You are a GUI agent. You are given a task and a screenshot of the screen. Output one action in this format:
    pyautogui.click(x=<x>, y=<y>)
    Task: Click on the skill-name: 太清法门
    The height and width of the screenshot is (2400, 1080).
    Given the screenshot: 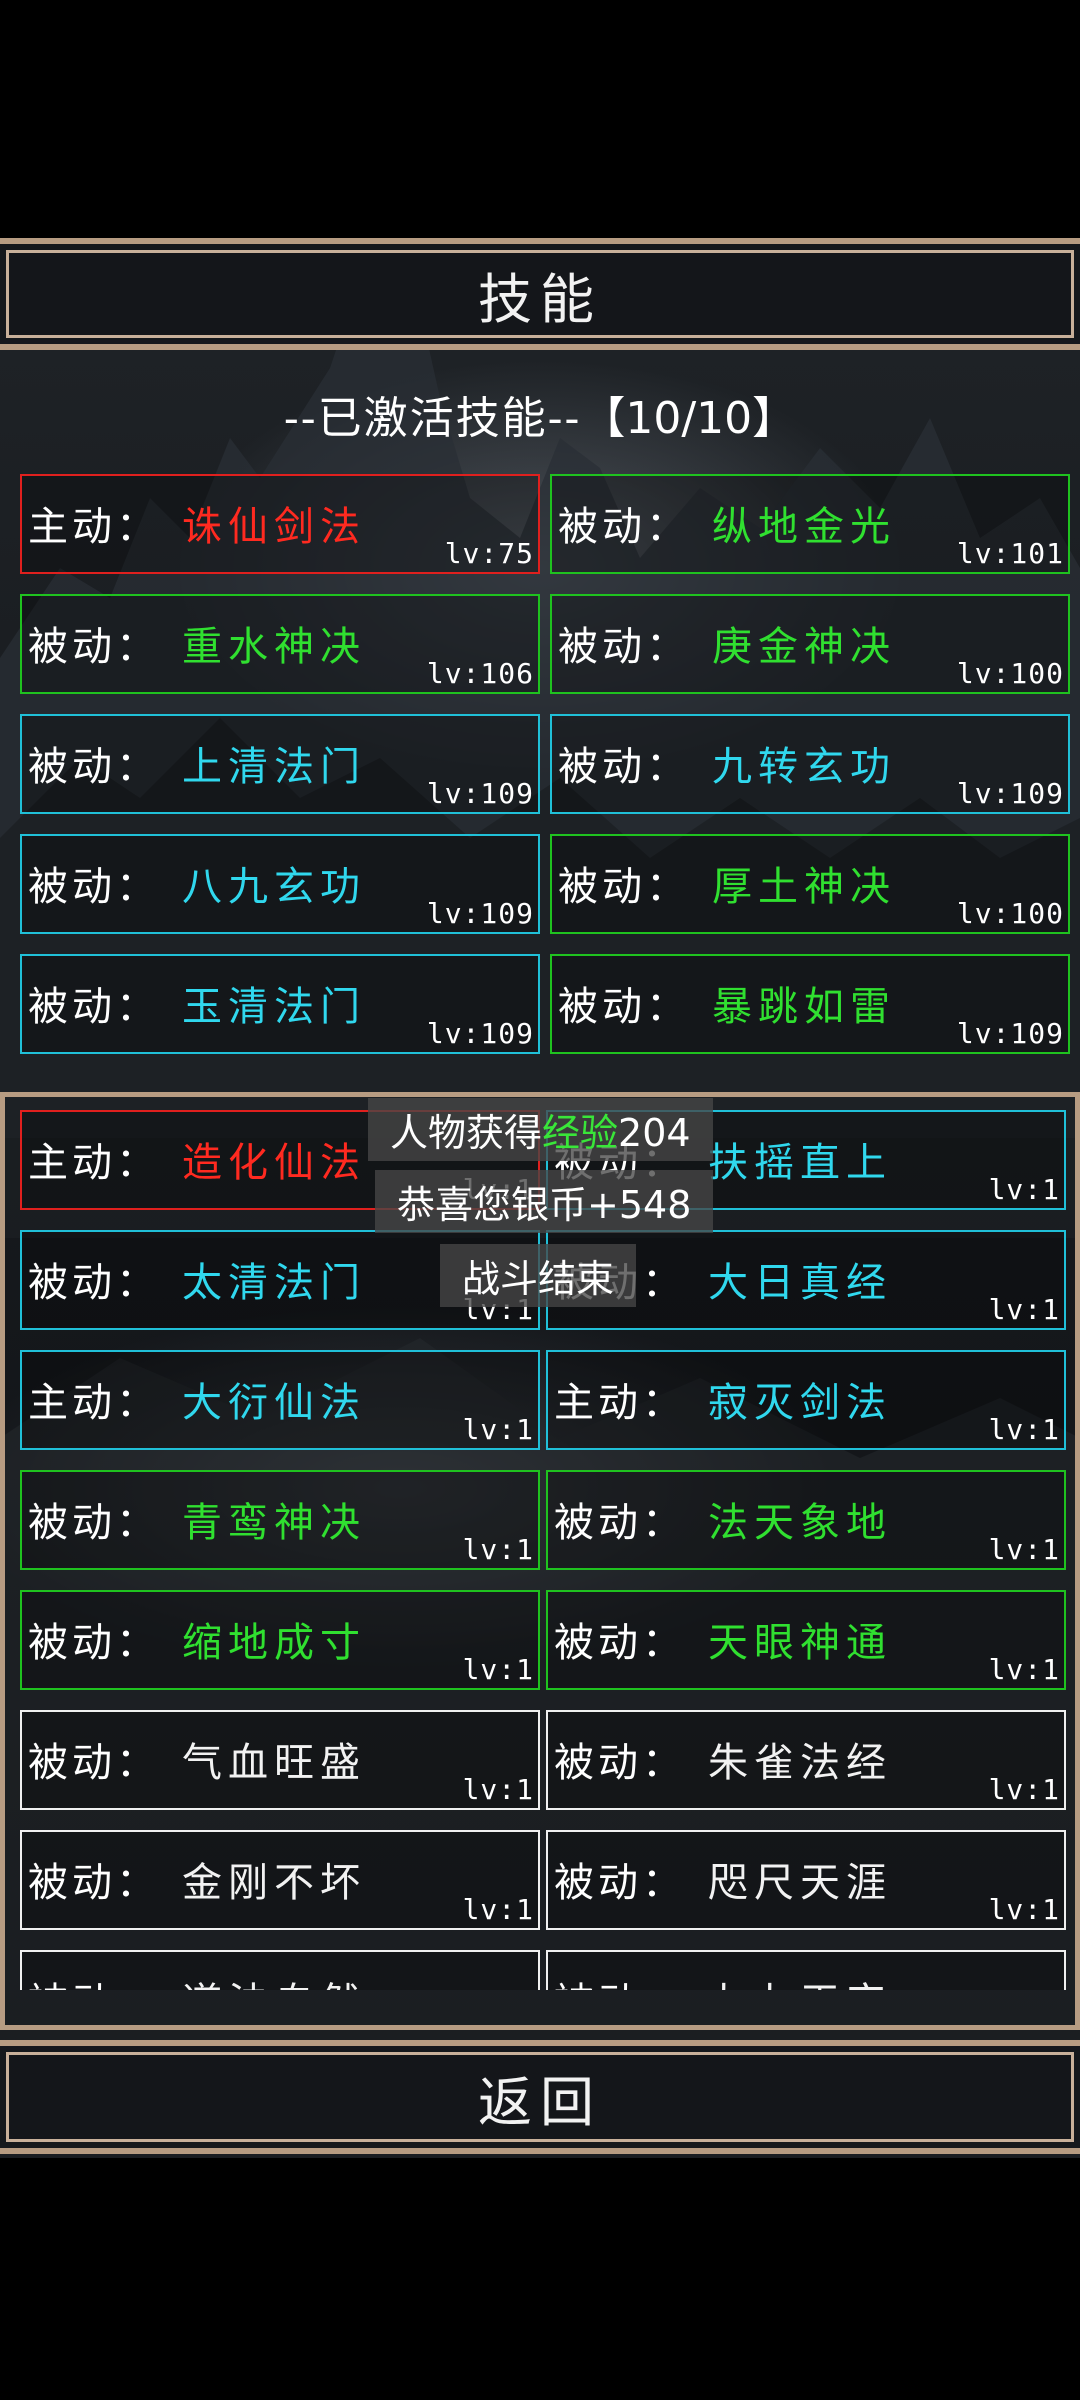 What is the action you would take?
    pyautogui.click(x=274, y=1283)
    